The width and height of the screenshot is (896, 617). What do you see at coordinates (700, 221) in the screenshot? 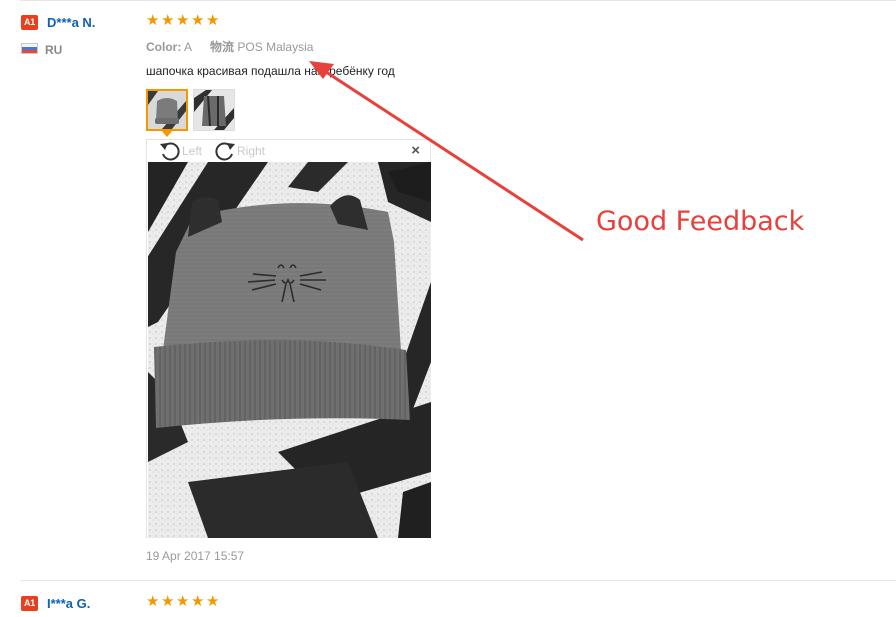
I see `annotation-label: Good Feedback` at bounding box center [700, 221].